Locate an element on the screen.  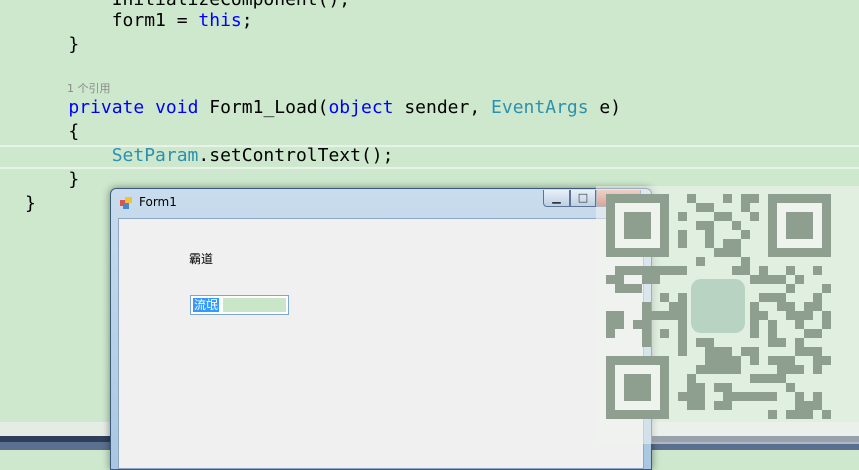
code-token: SetParam is located at coordinates (155, 155).